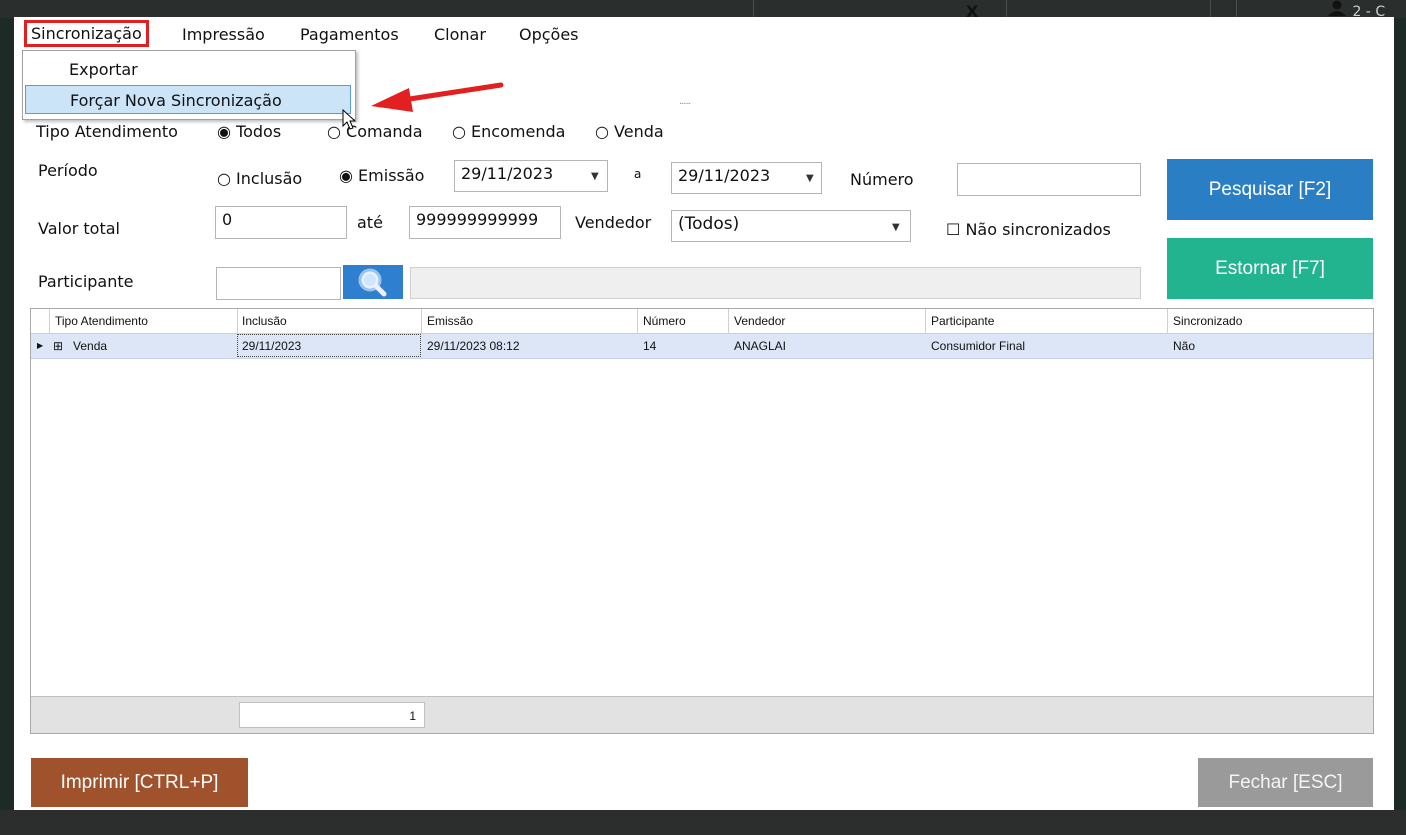 The image size is (1406, 835). What do you see at coordinates (1337, 8) in the screenshot?
I see `user-icon` at bounding box center [1337, 8].